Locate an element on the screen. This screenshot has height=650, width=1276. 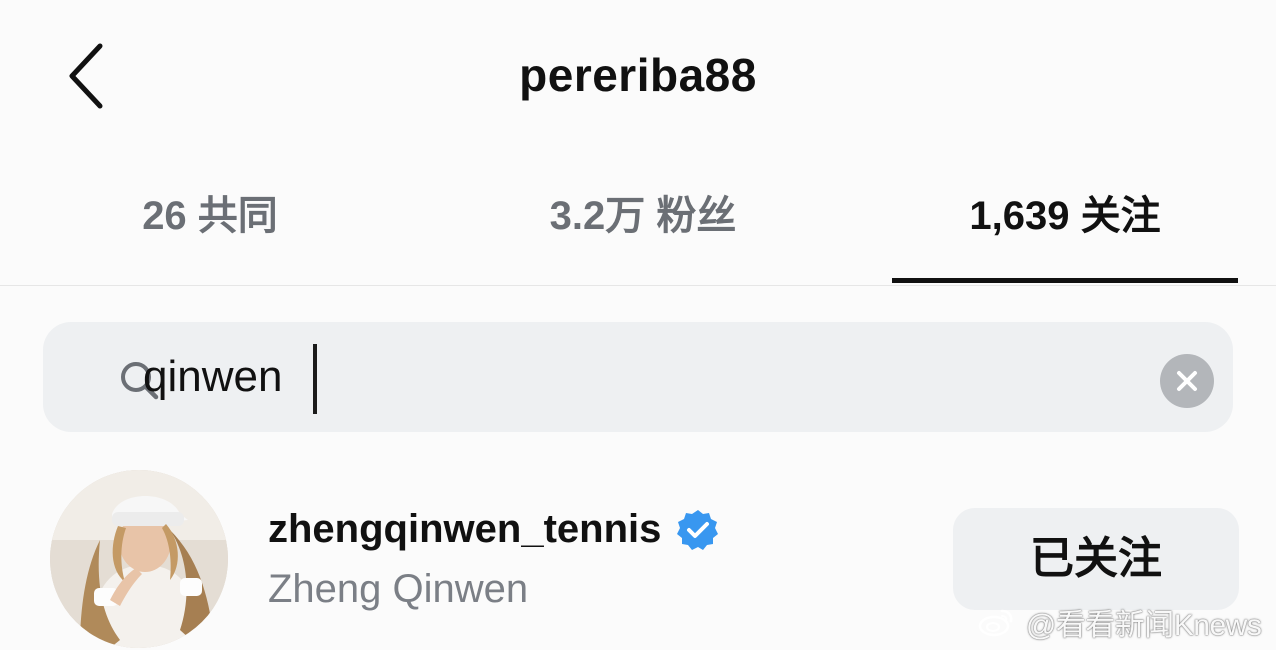
clear-search-button is located at coordinates (1187, 381).